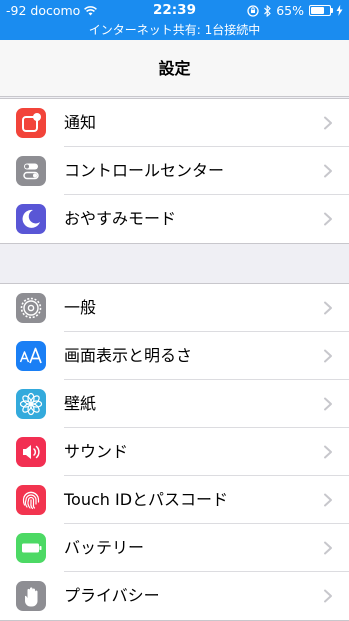 The height and width of the screenshot is (621, 349). I want to click on navigation-bar: 設定, so click(174, 68).